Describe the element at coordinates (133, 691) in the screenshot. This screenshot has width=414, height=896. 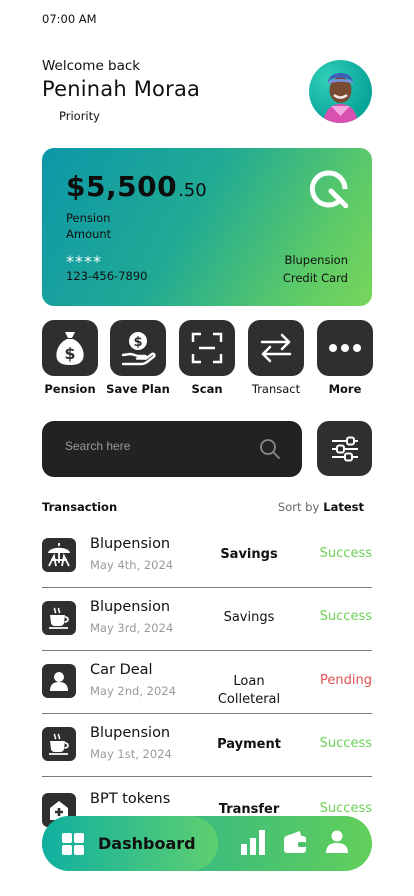
I see `transaction-date: May 2nd, 2024` at that location.